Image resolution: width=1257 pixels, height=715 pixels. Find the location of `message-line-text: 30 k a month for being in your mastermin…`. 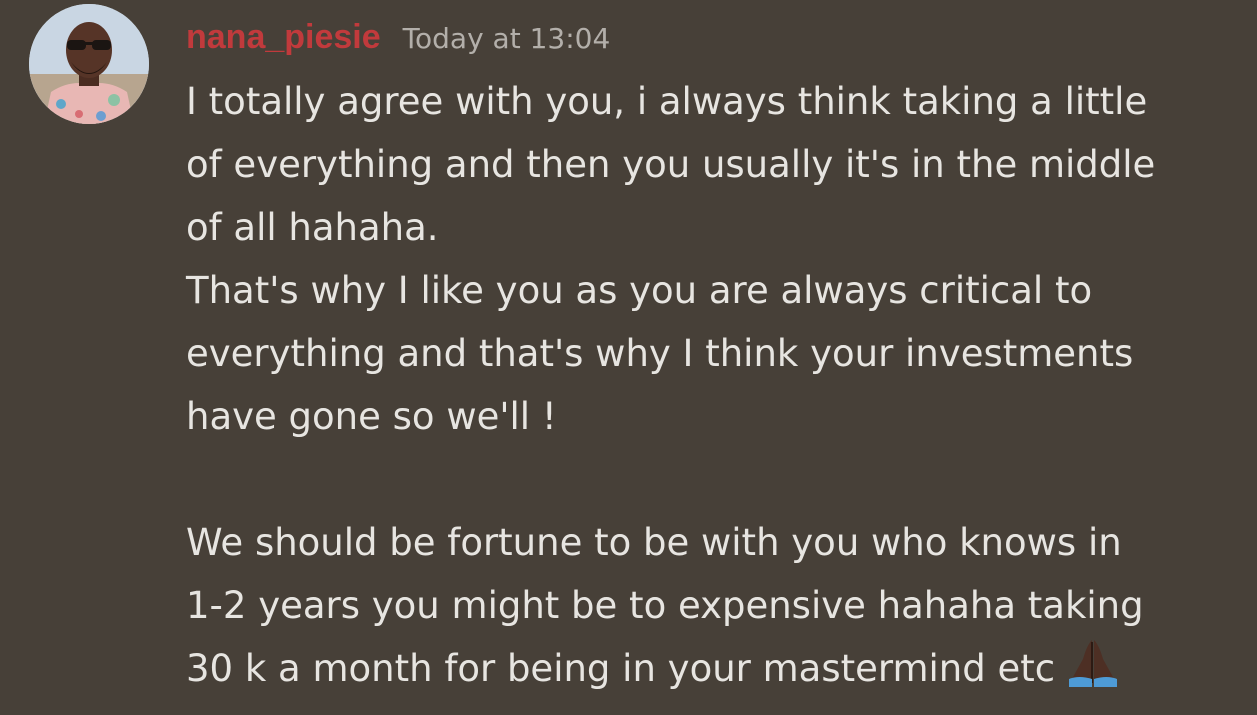

message-line-text: 30 k a month for being in your mastermin… is located at coordinates (621, 668).